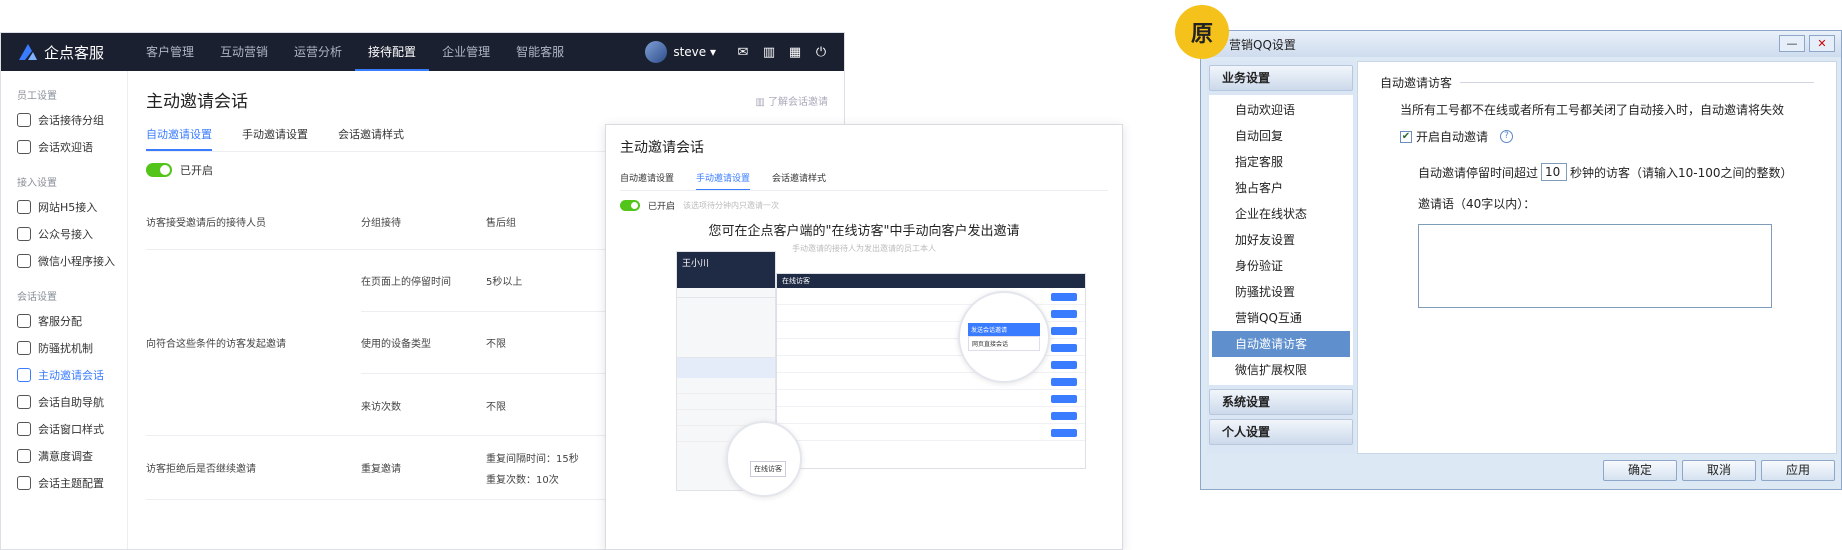 This screenshot has height=550, width=1842. What do you see at coordinates (1281, 370) in the screenshot?
I see `nav-wechat-permissions: 微信扩展权限` at bounding box center [1281, 370].